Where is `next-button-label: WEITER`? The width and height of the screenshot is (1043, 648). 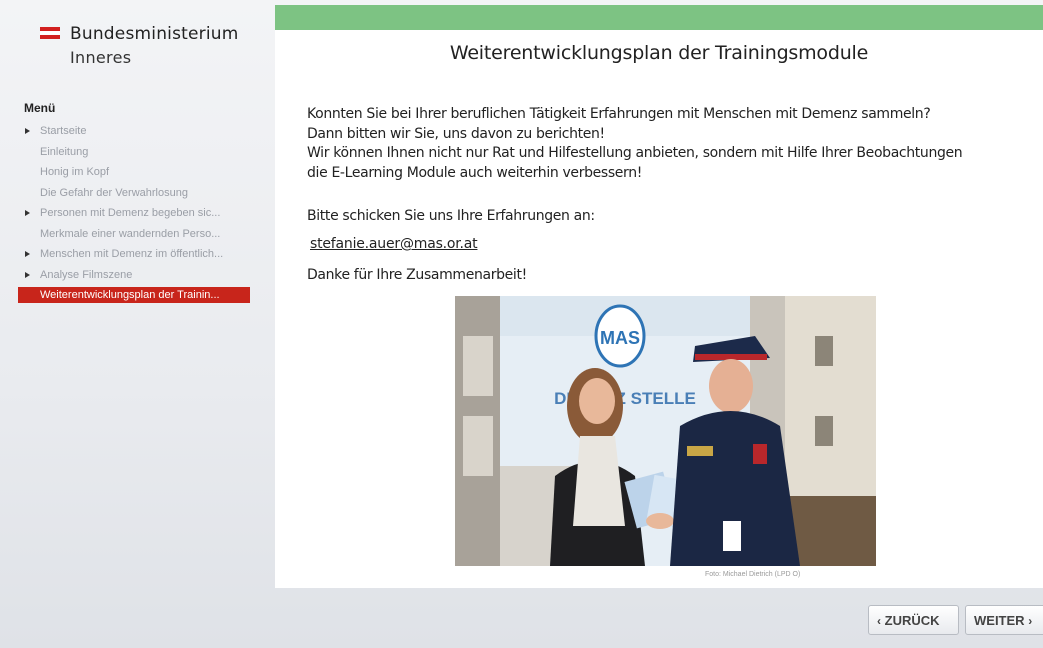
next-button-label: WEITER is located at coordinates (999, 620).